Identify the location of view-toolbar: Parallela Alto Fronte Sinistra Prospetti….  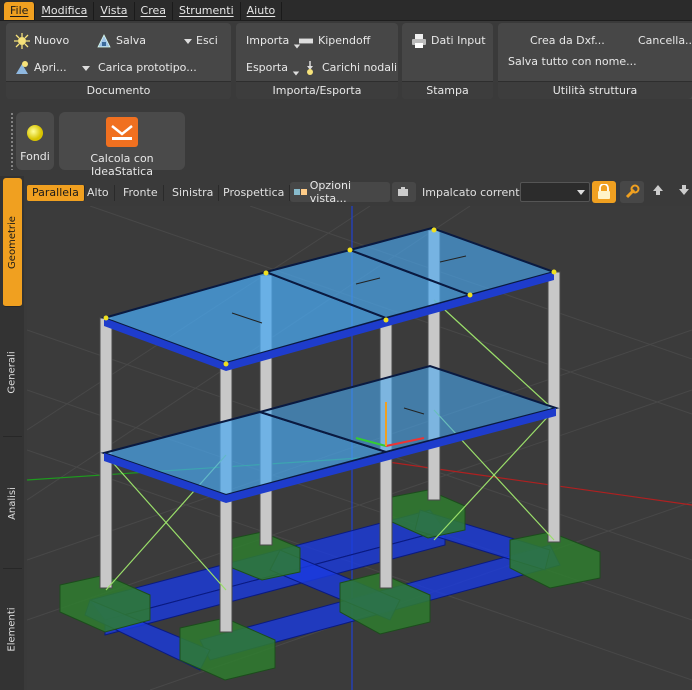
(358, 192).